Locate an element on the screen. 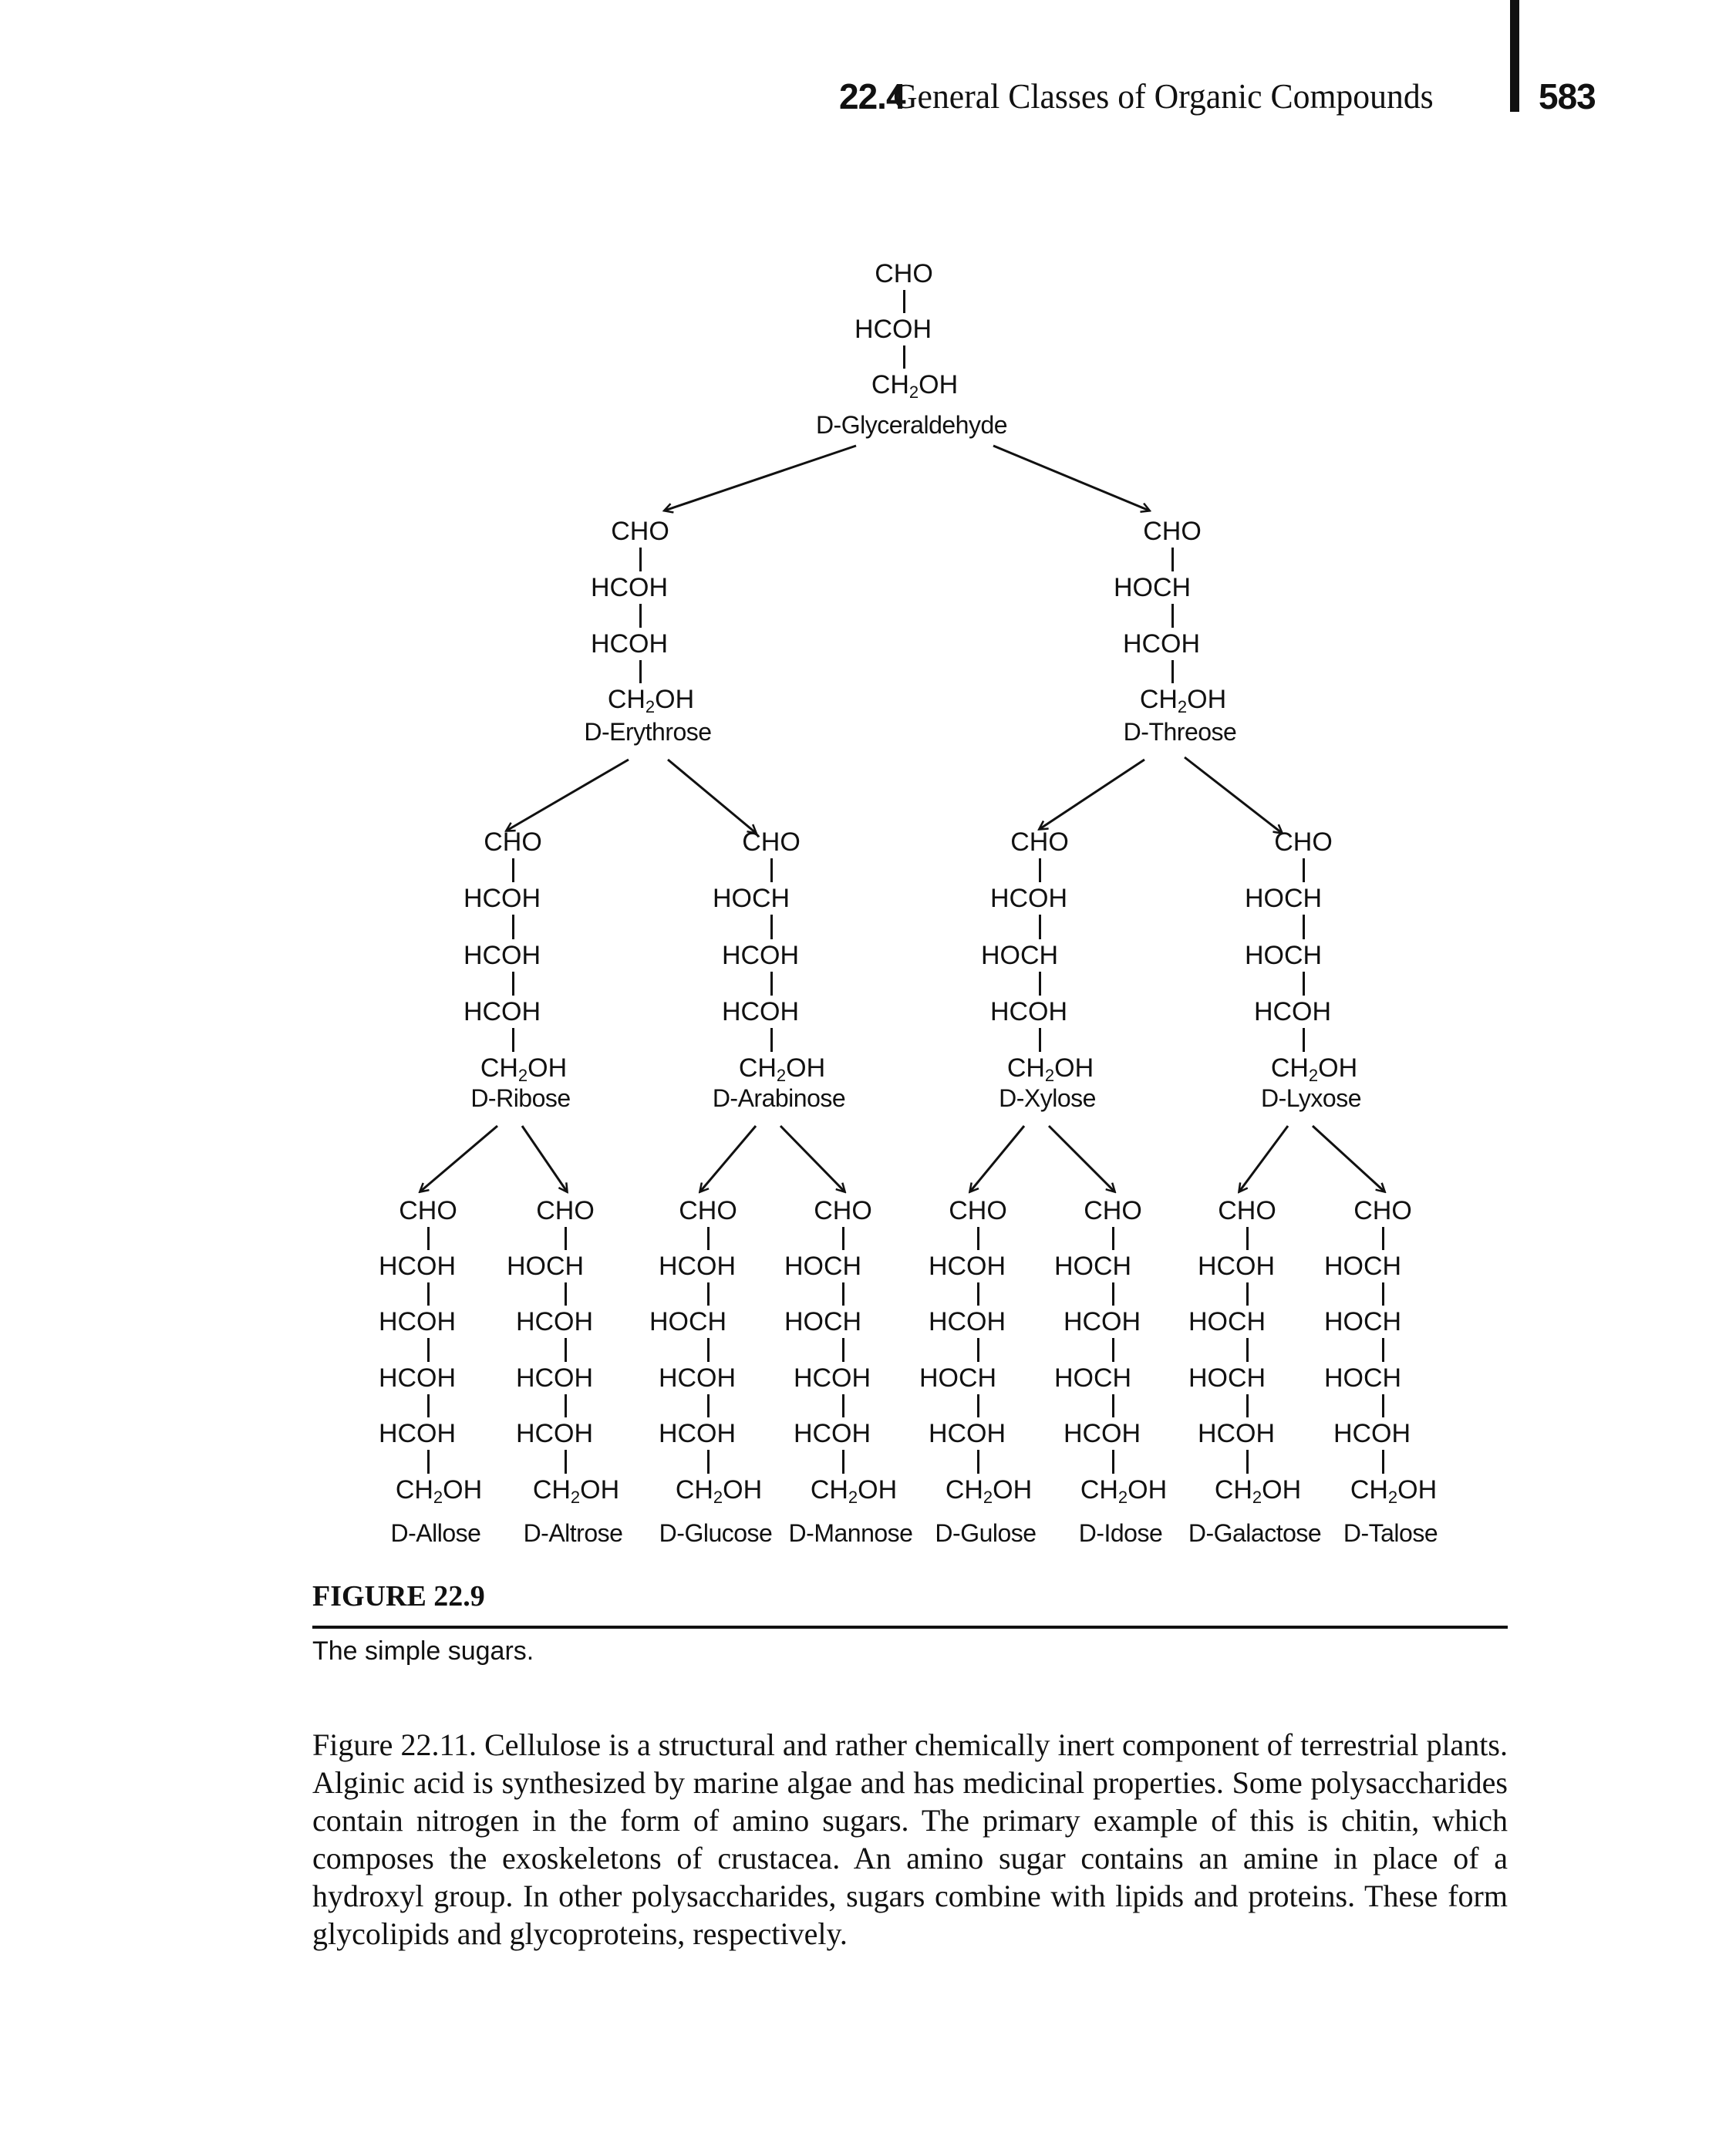  d-idose-group-cho: CHO is located at coordinates (1113, 1210).